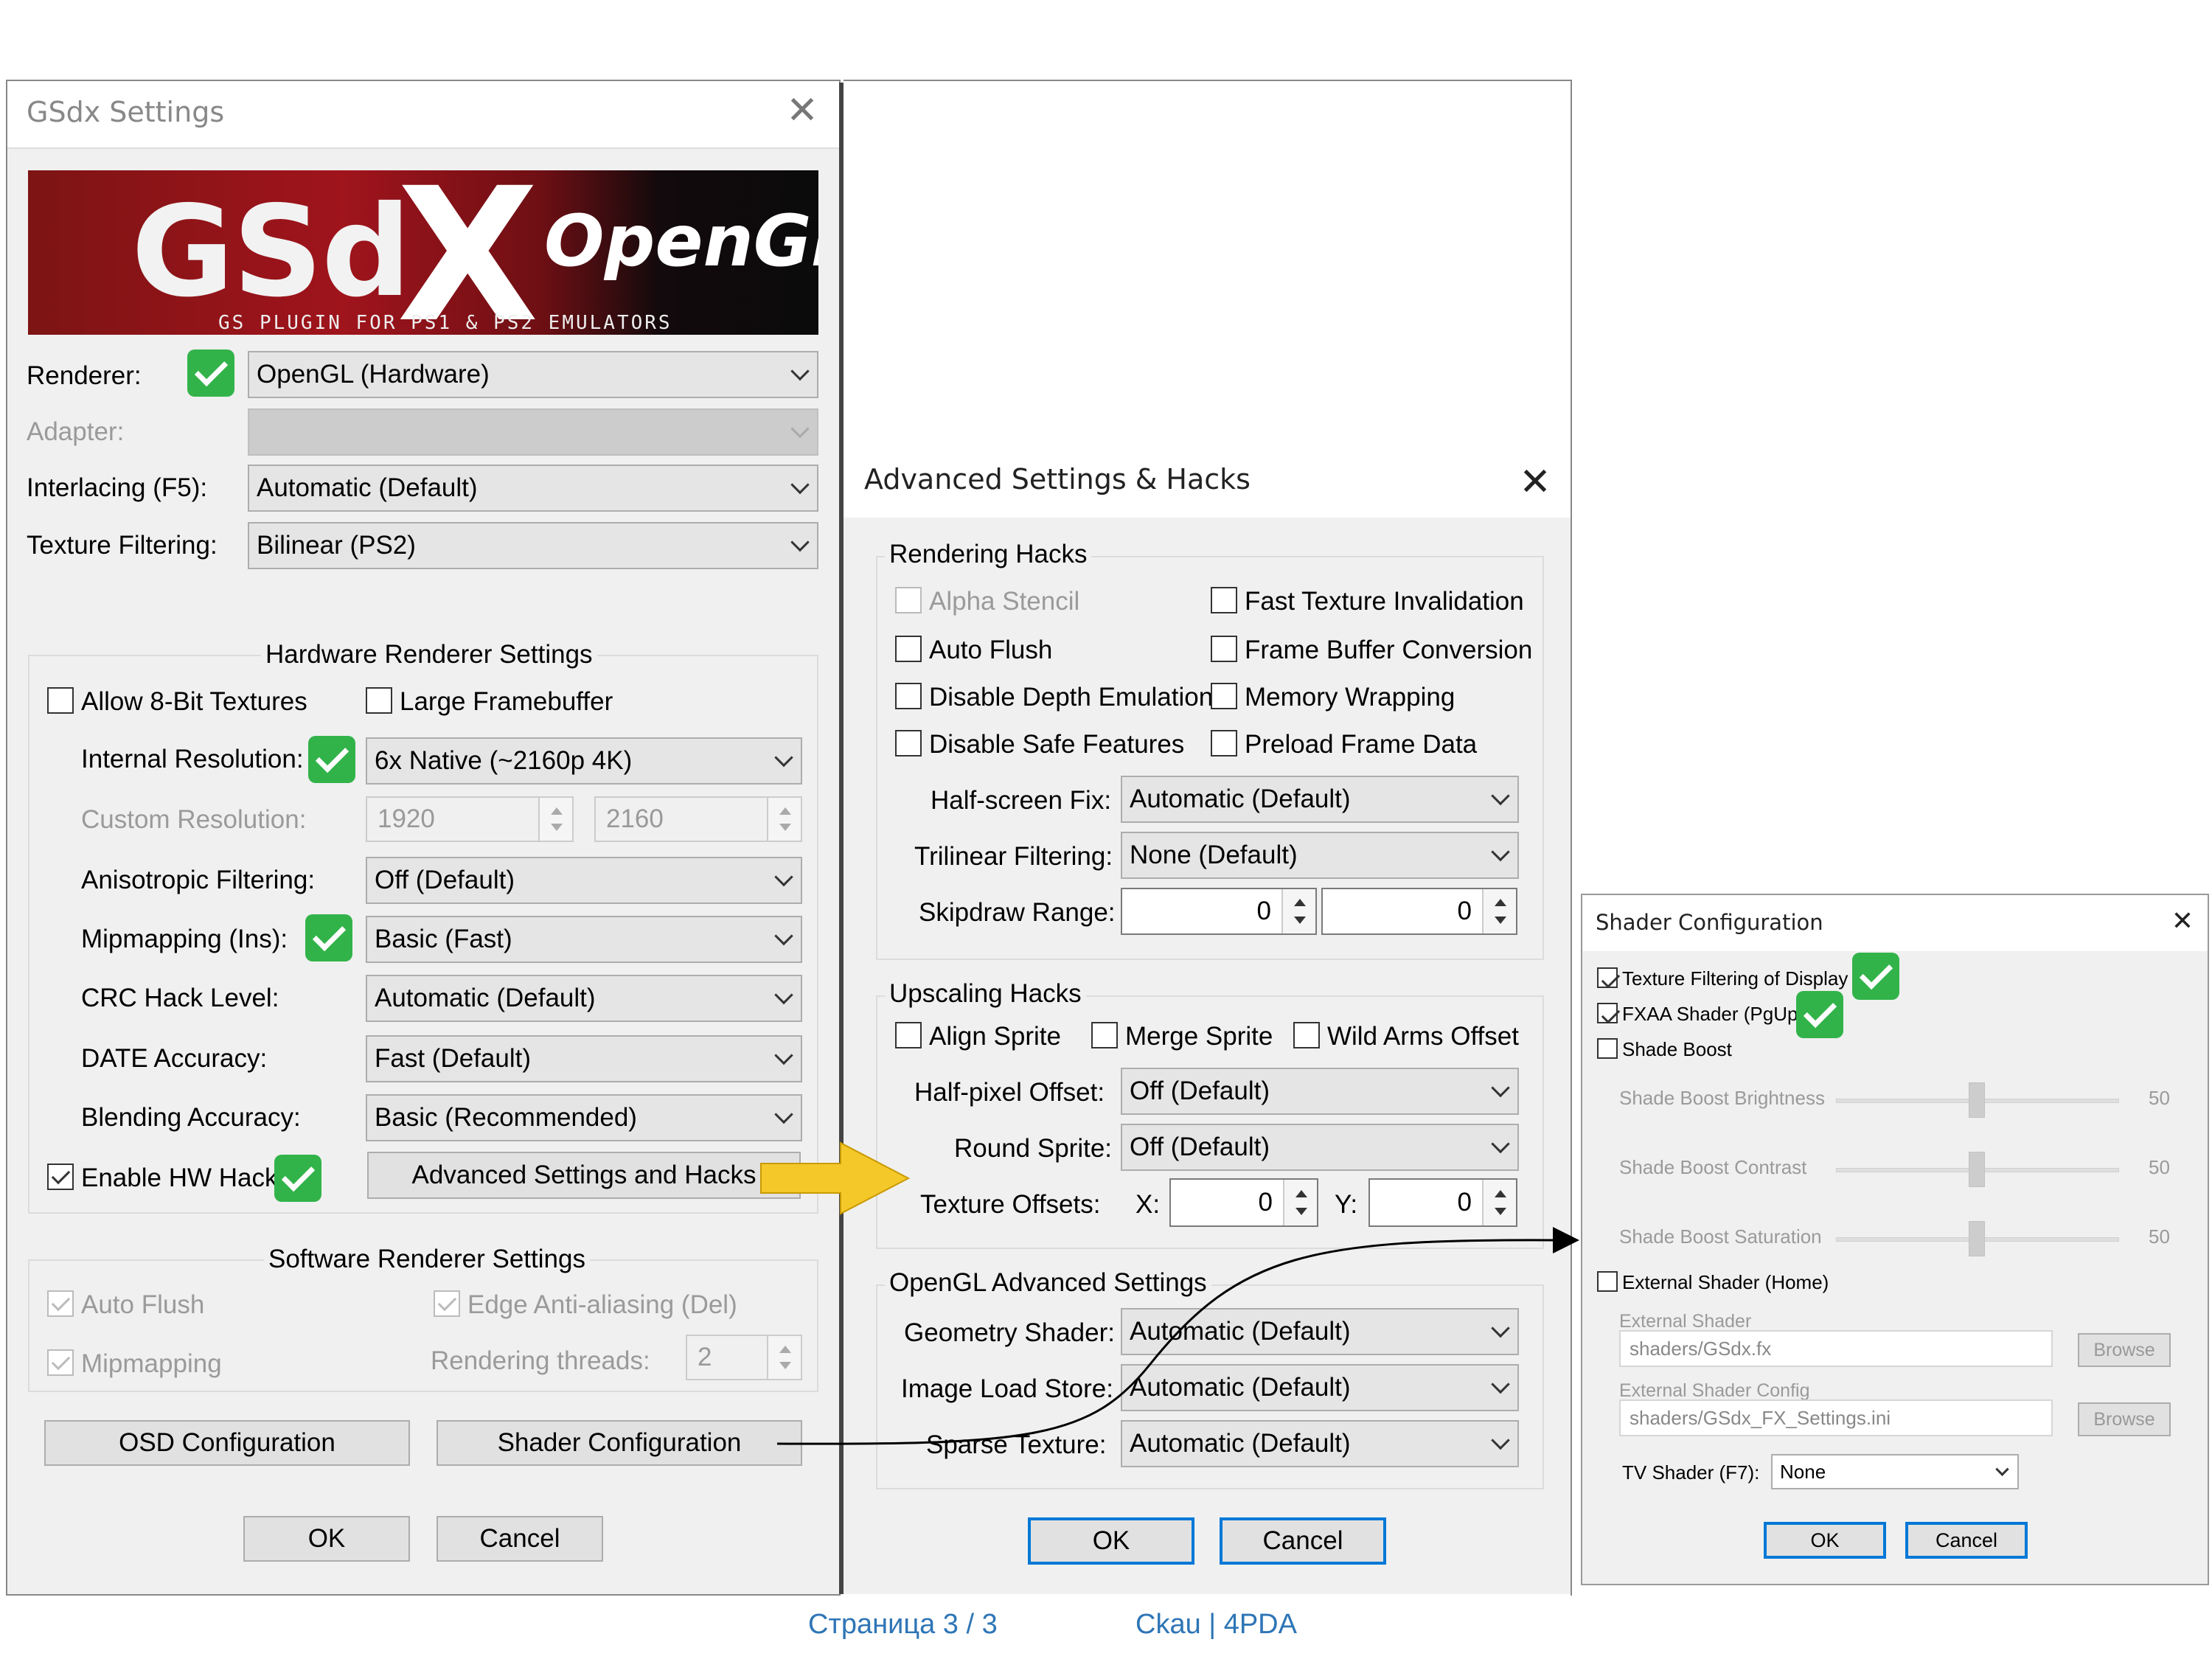  I want to click on connector-curve, so click(1166, 1342).